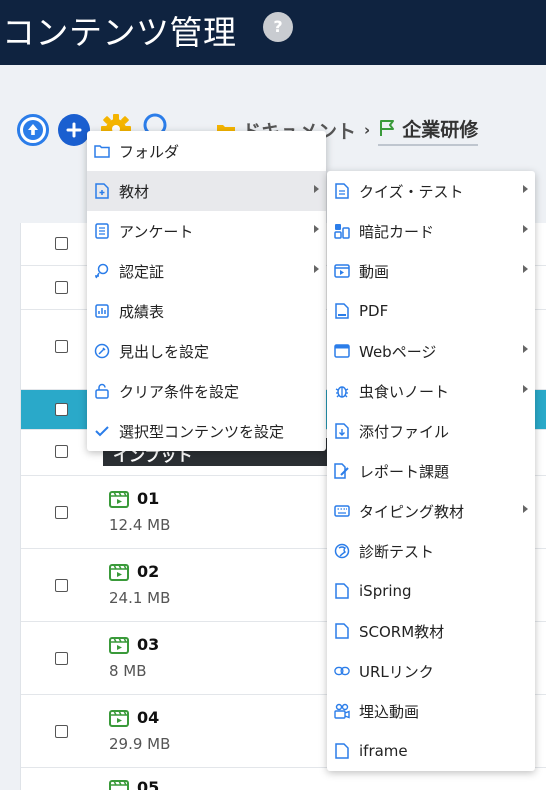  What do you see at coordinates (102, 311) in the screenshot?
I see `report-icon` at bounding box center [102, 311].